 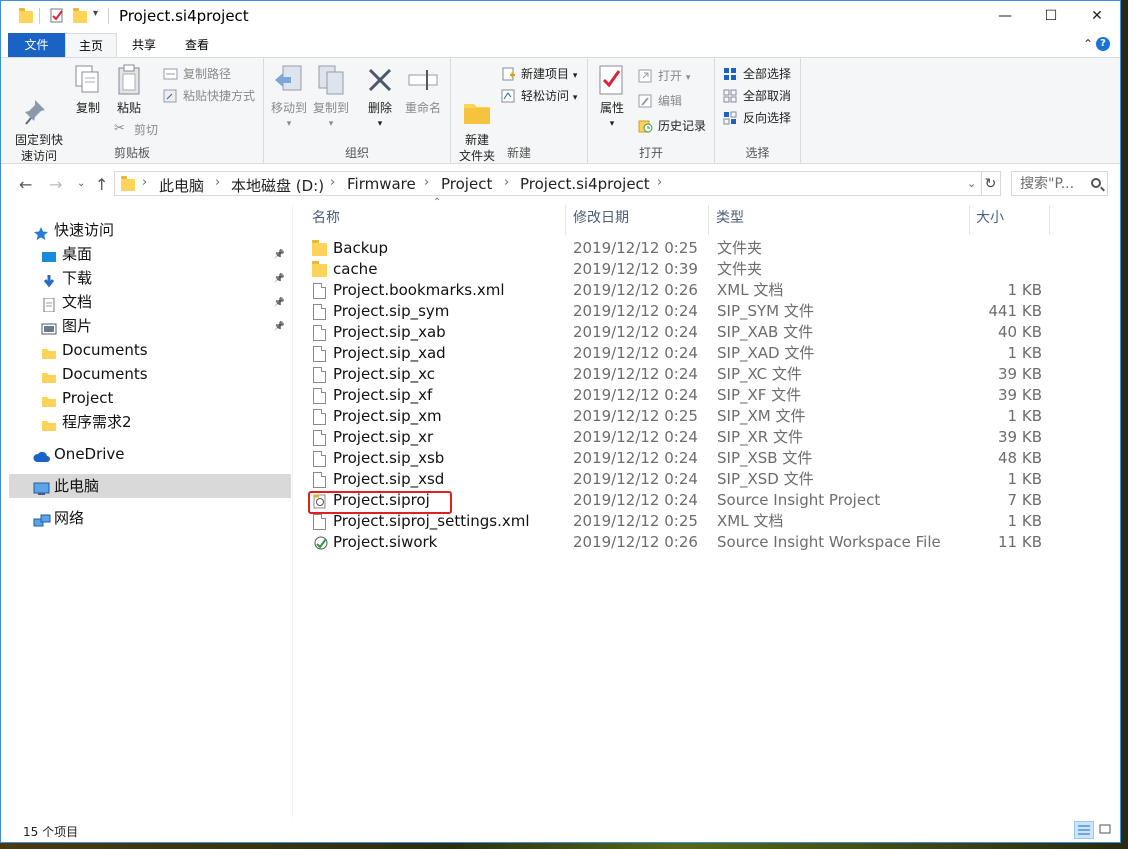 What do you see at coordinates (740, 248) in the screenshot?
I see `file-type: 文件夹` at bounding box center [740, 248].